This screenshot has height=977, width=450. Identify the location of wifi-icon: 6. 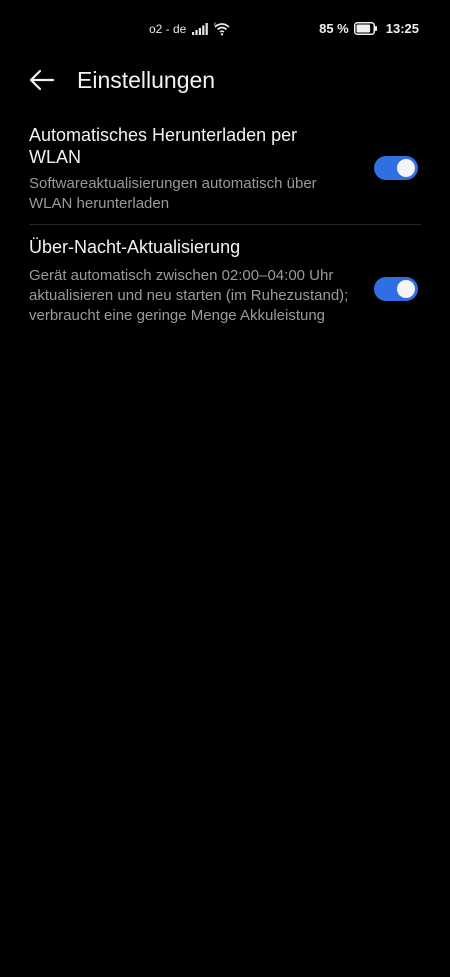
(222, 29).